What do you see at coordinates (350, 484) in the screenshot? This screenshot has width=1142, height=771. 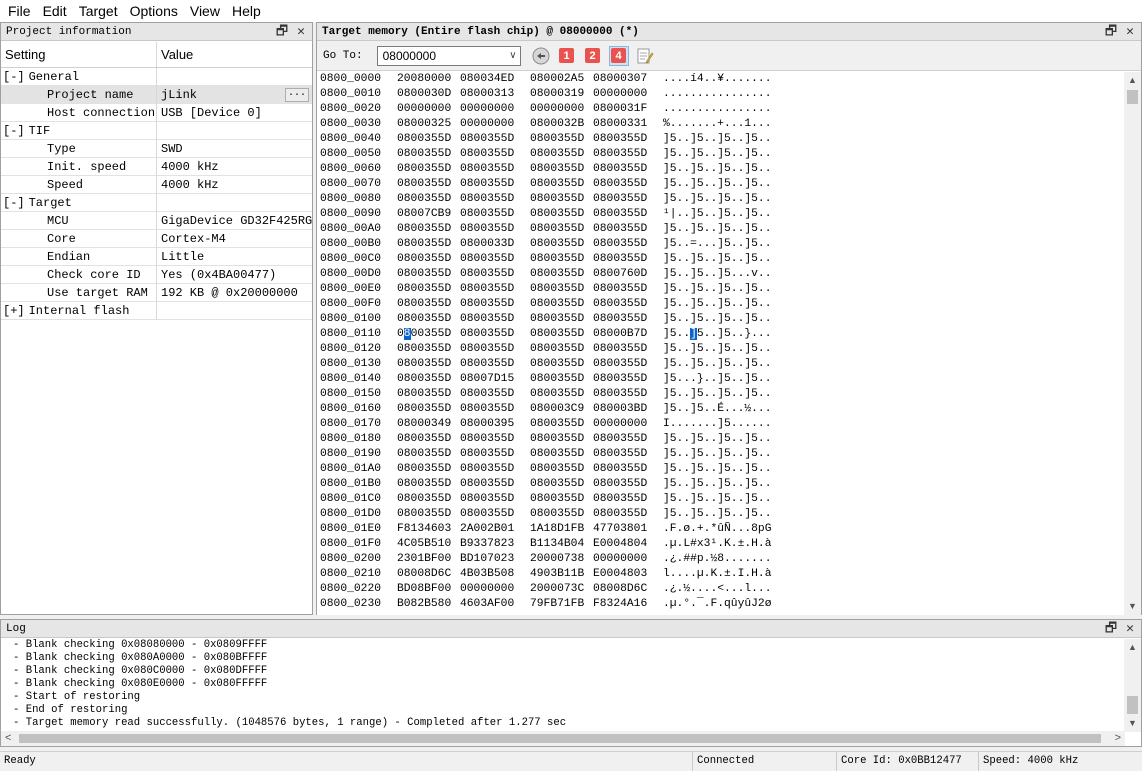 I see `address-cell: 0800_01B0` at bounding box center [350, 484].